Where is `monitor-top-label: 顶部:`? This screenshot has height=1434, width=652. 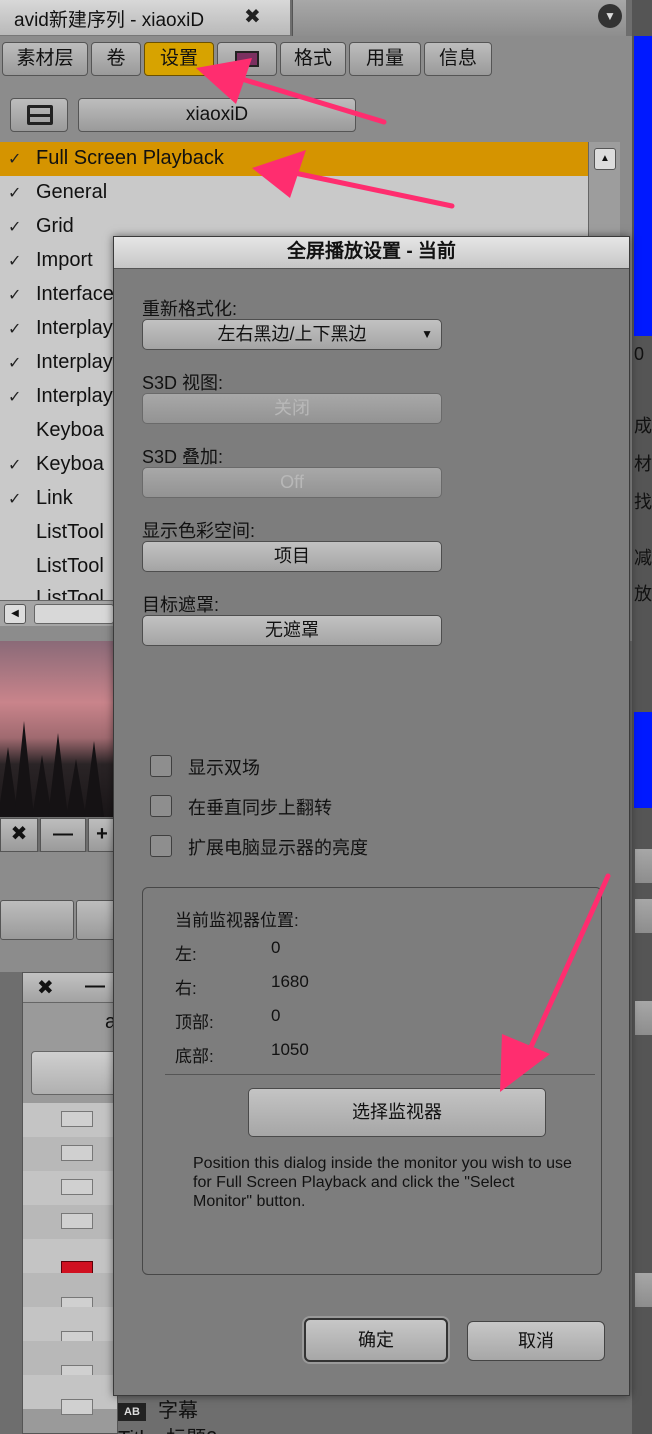 monitor-top-label: 顶部: is located at coordinates (194, 1022).